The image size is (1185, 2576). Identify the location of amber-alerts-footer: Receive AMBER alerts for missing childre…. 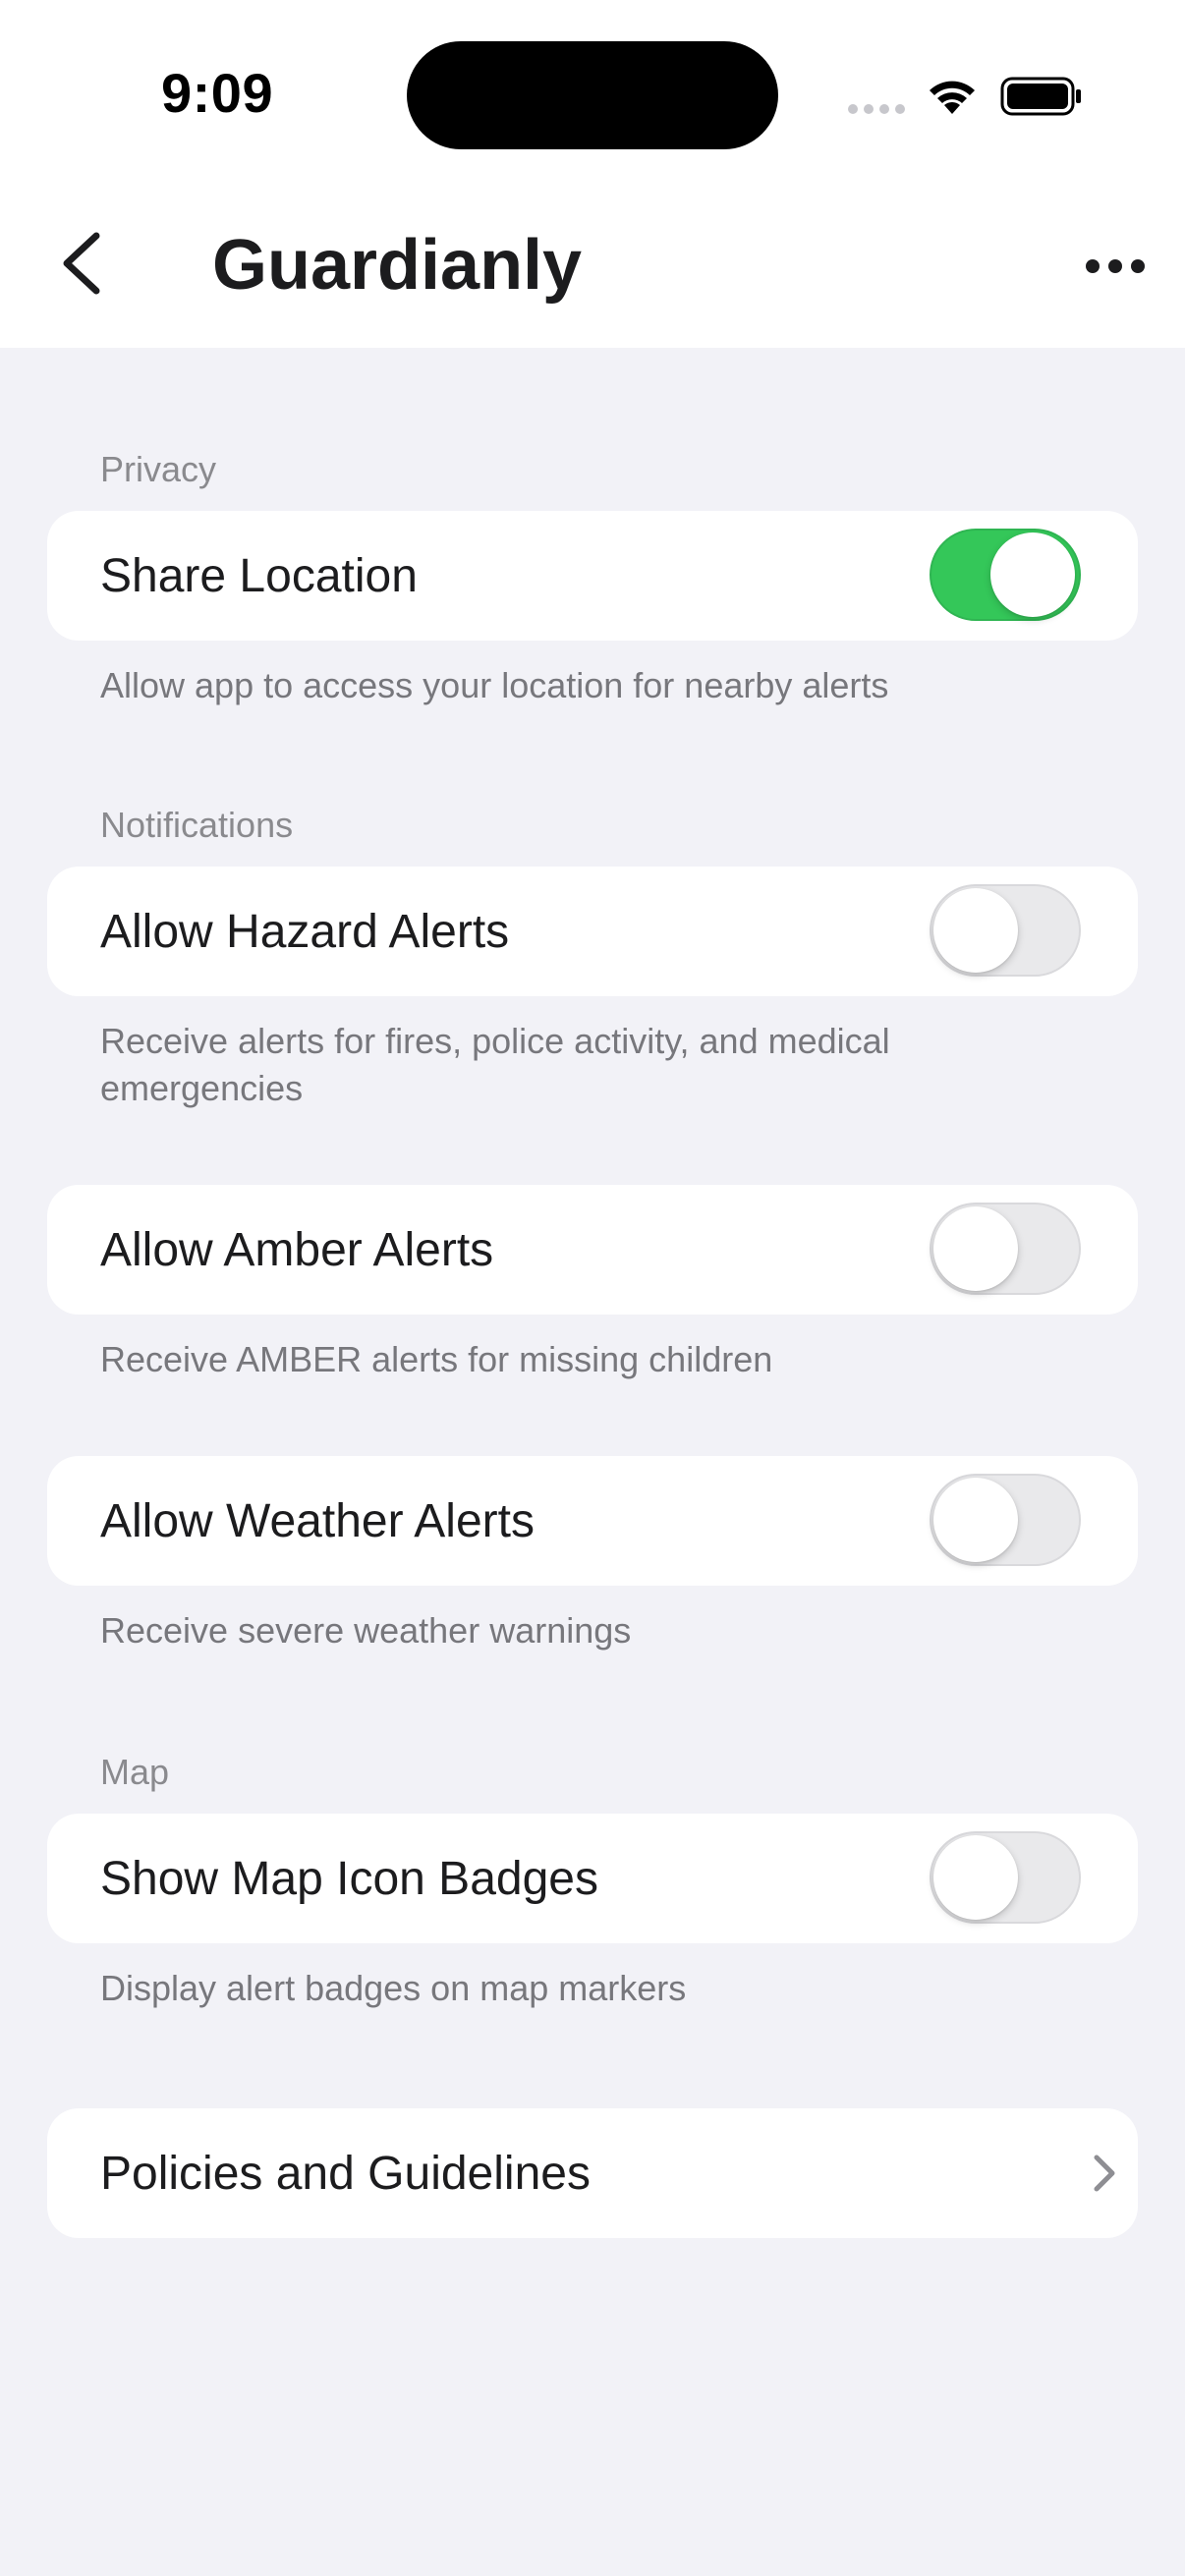
(437, 1359).